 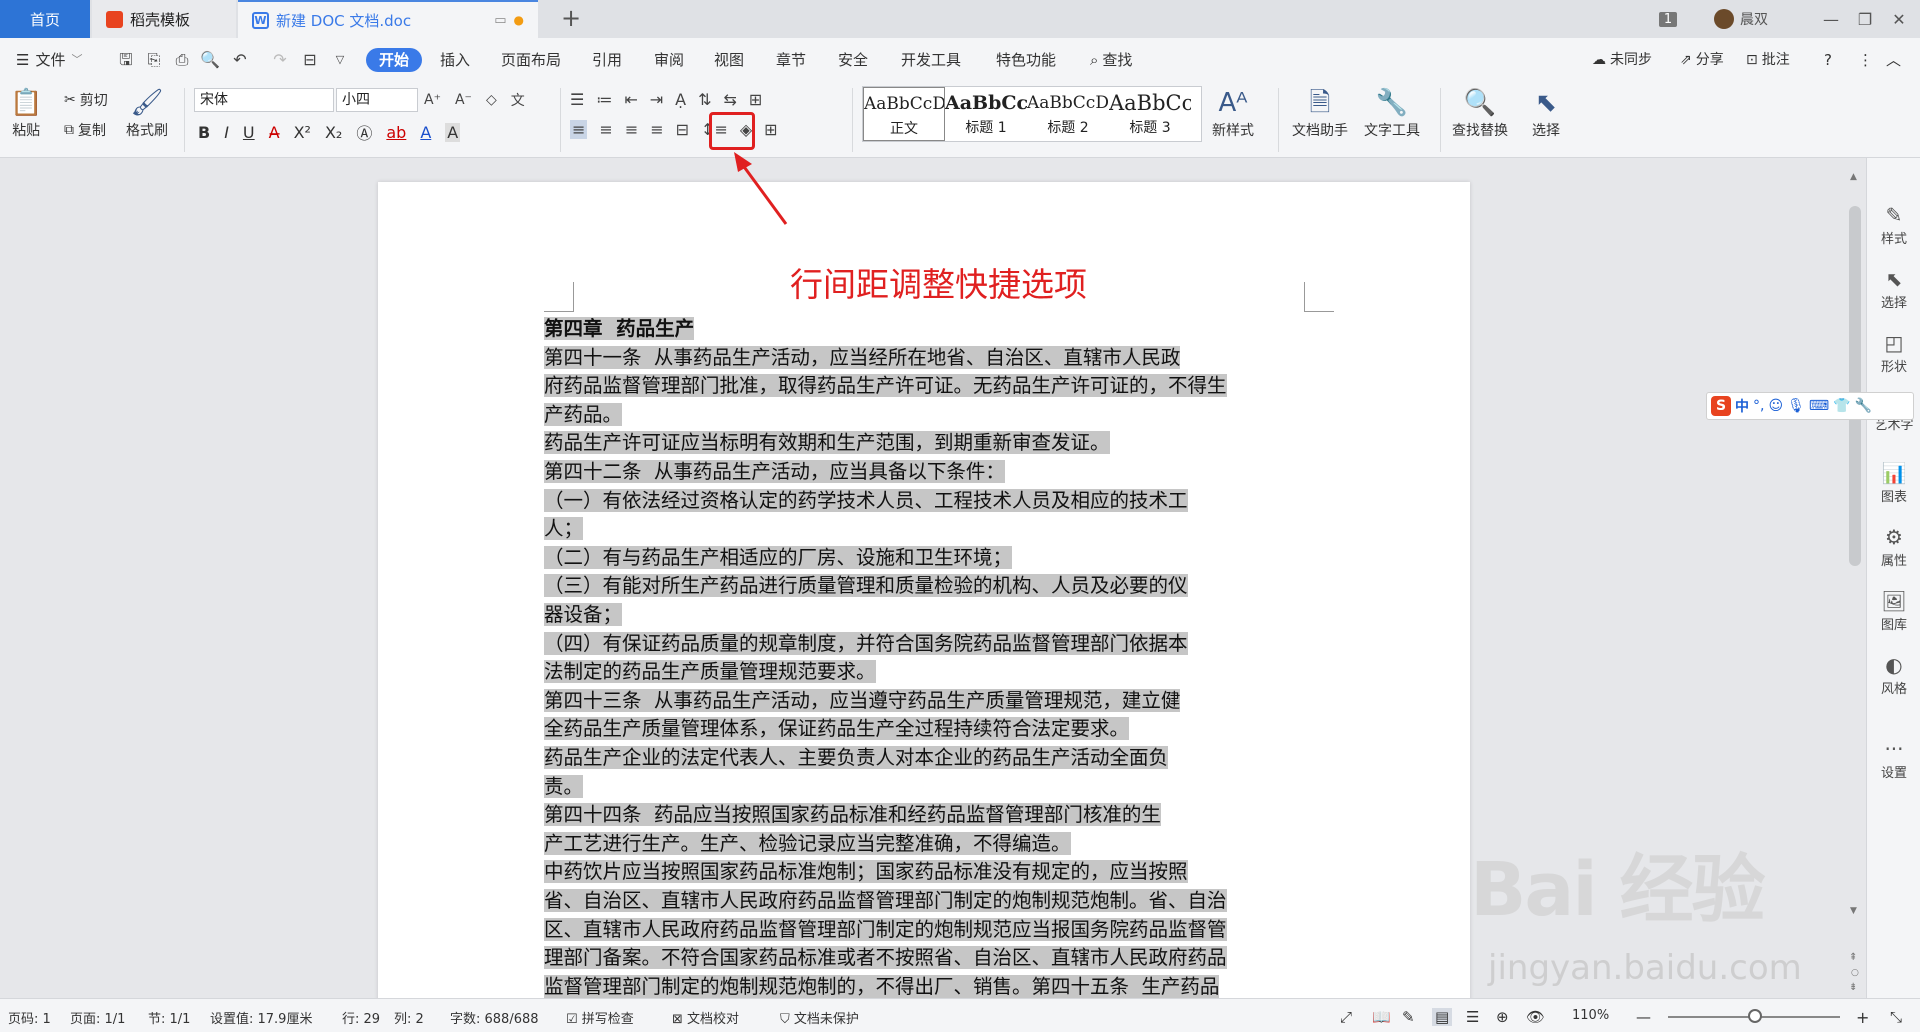 What do you see at coordinates (377, 100) in the screenshot?
I see `font-size-select: 小四` at bounding box center [377, 100].